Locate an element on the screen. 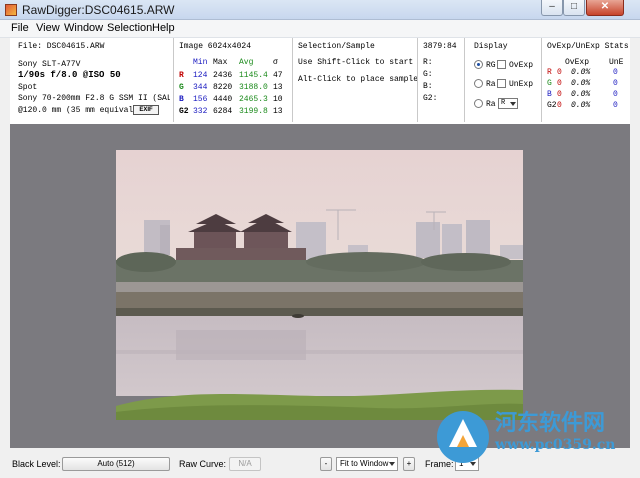  coords-panel: 3879:84 R: G: B: G2: is located at coordinates (442, 80).